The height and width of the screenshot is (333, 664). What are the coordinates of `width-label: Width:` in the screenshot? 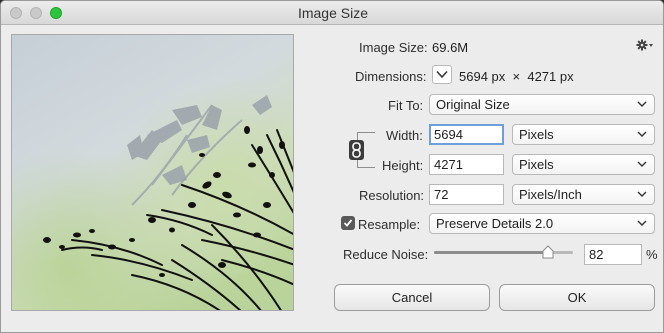 It's located at (404, 135).